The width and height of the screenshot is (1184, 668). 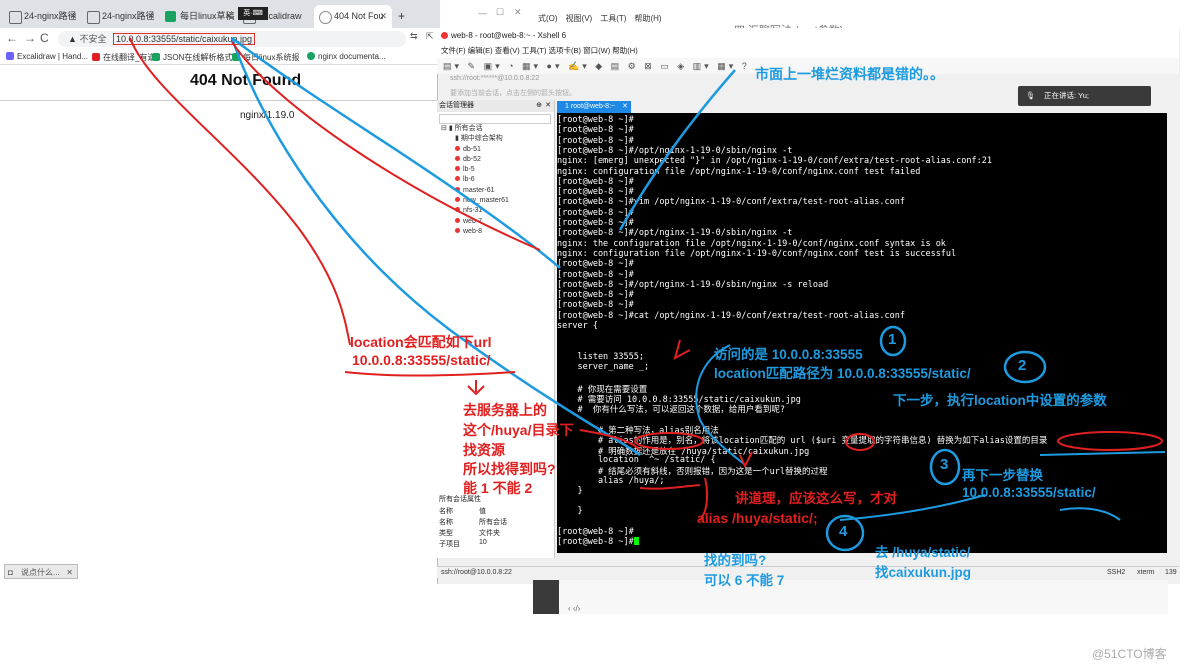 I want to click on annotation-server-dir-3: 找资源, so click(x=484, y=450).